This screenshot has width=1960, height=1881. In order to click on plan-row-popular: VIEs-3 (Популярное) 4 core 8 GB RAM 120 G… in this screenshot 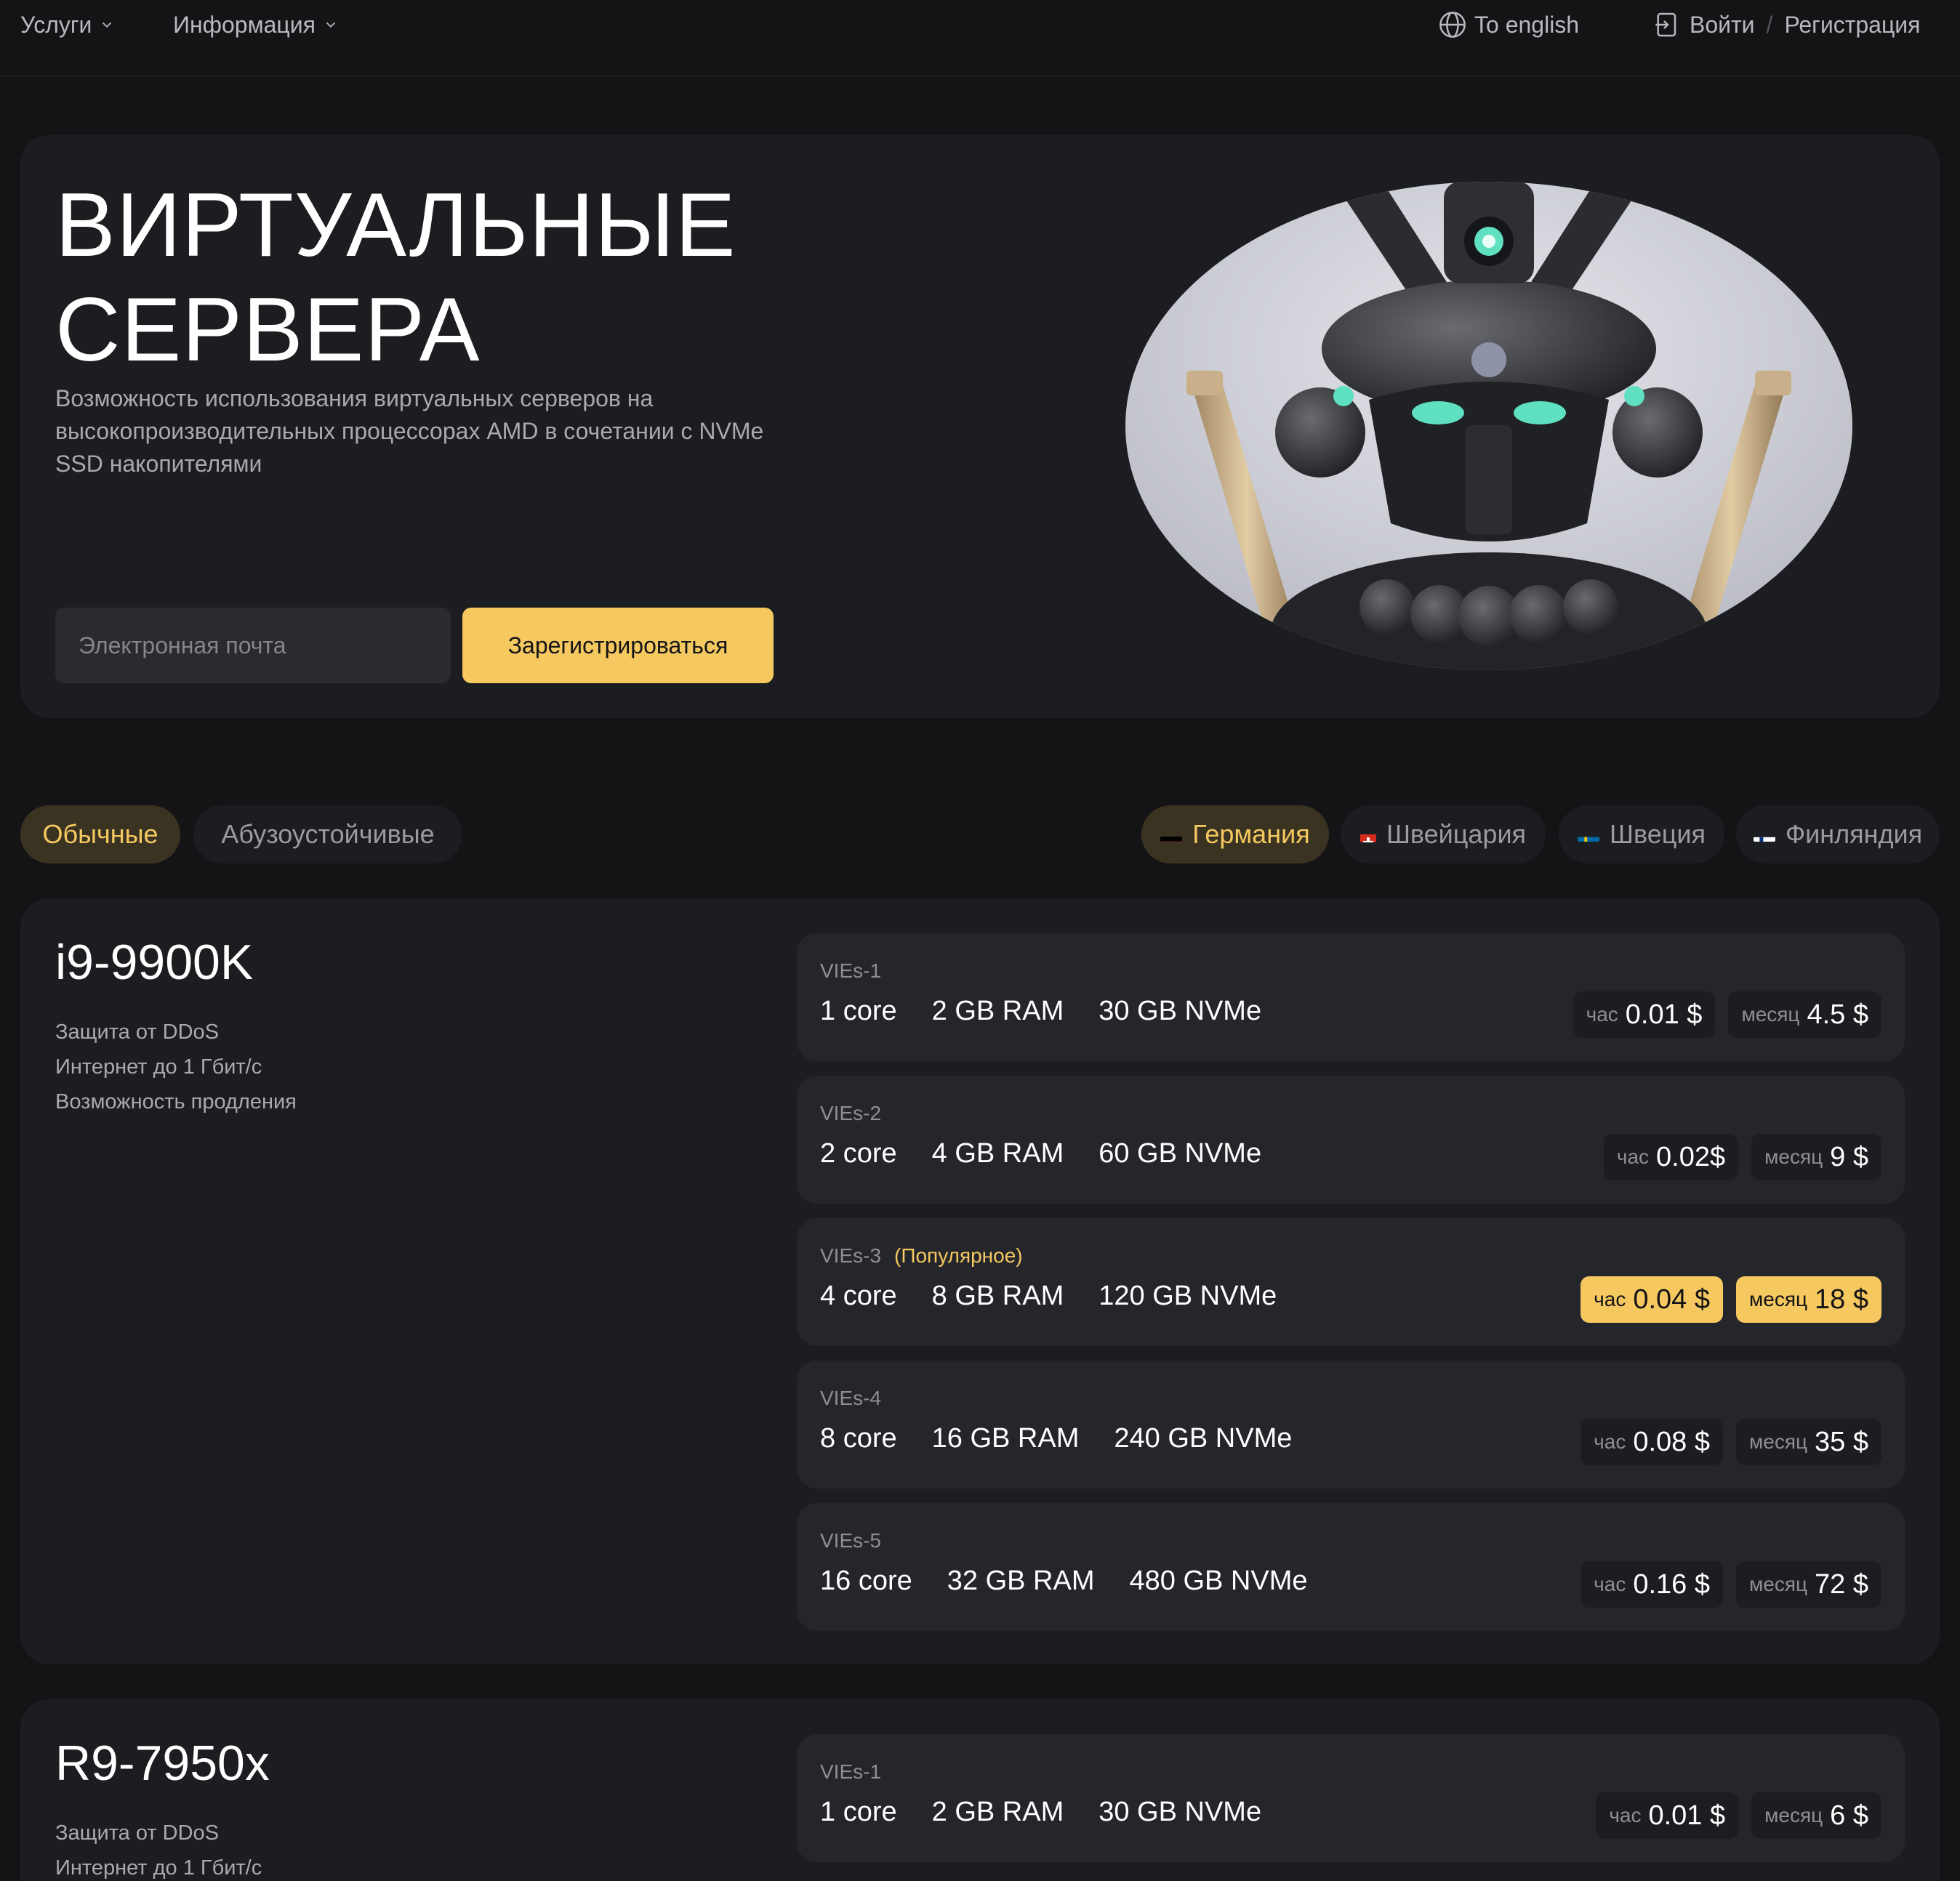, I will do `click(1351, 1282)`.